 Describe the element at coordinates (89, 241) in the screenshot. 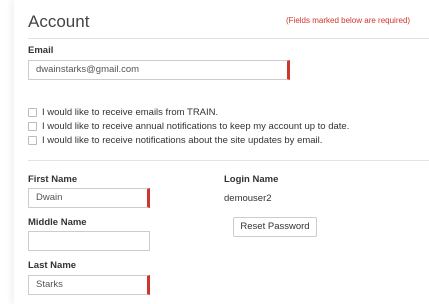

I see `middle-name-field` at that location.